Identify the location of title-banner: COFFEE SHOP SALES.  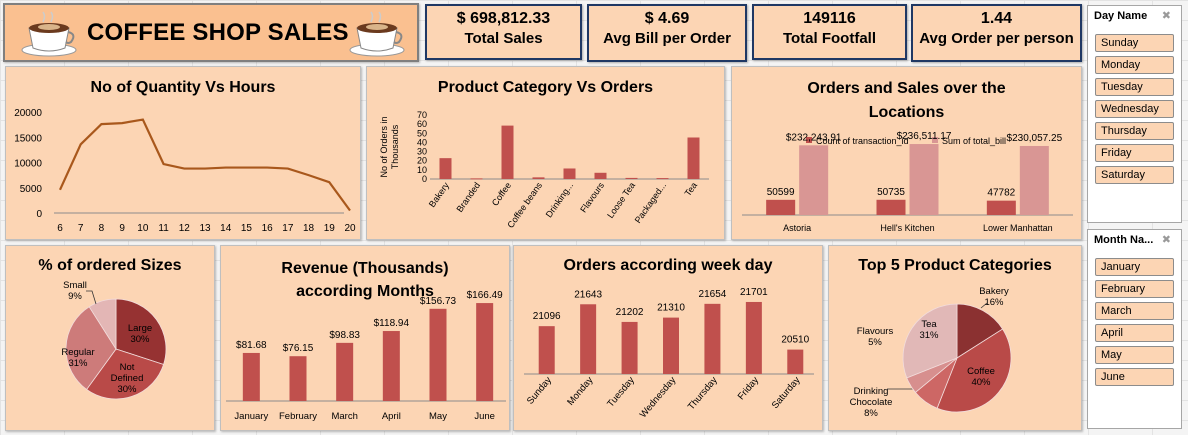
(211, 32).